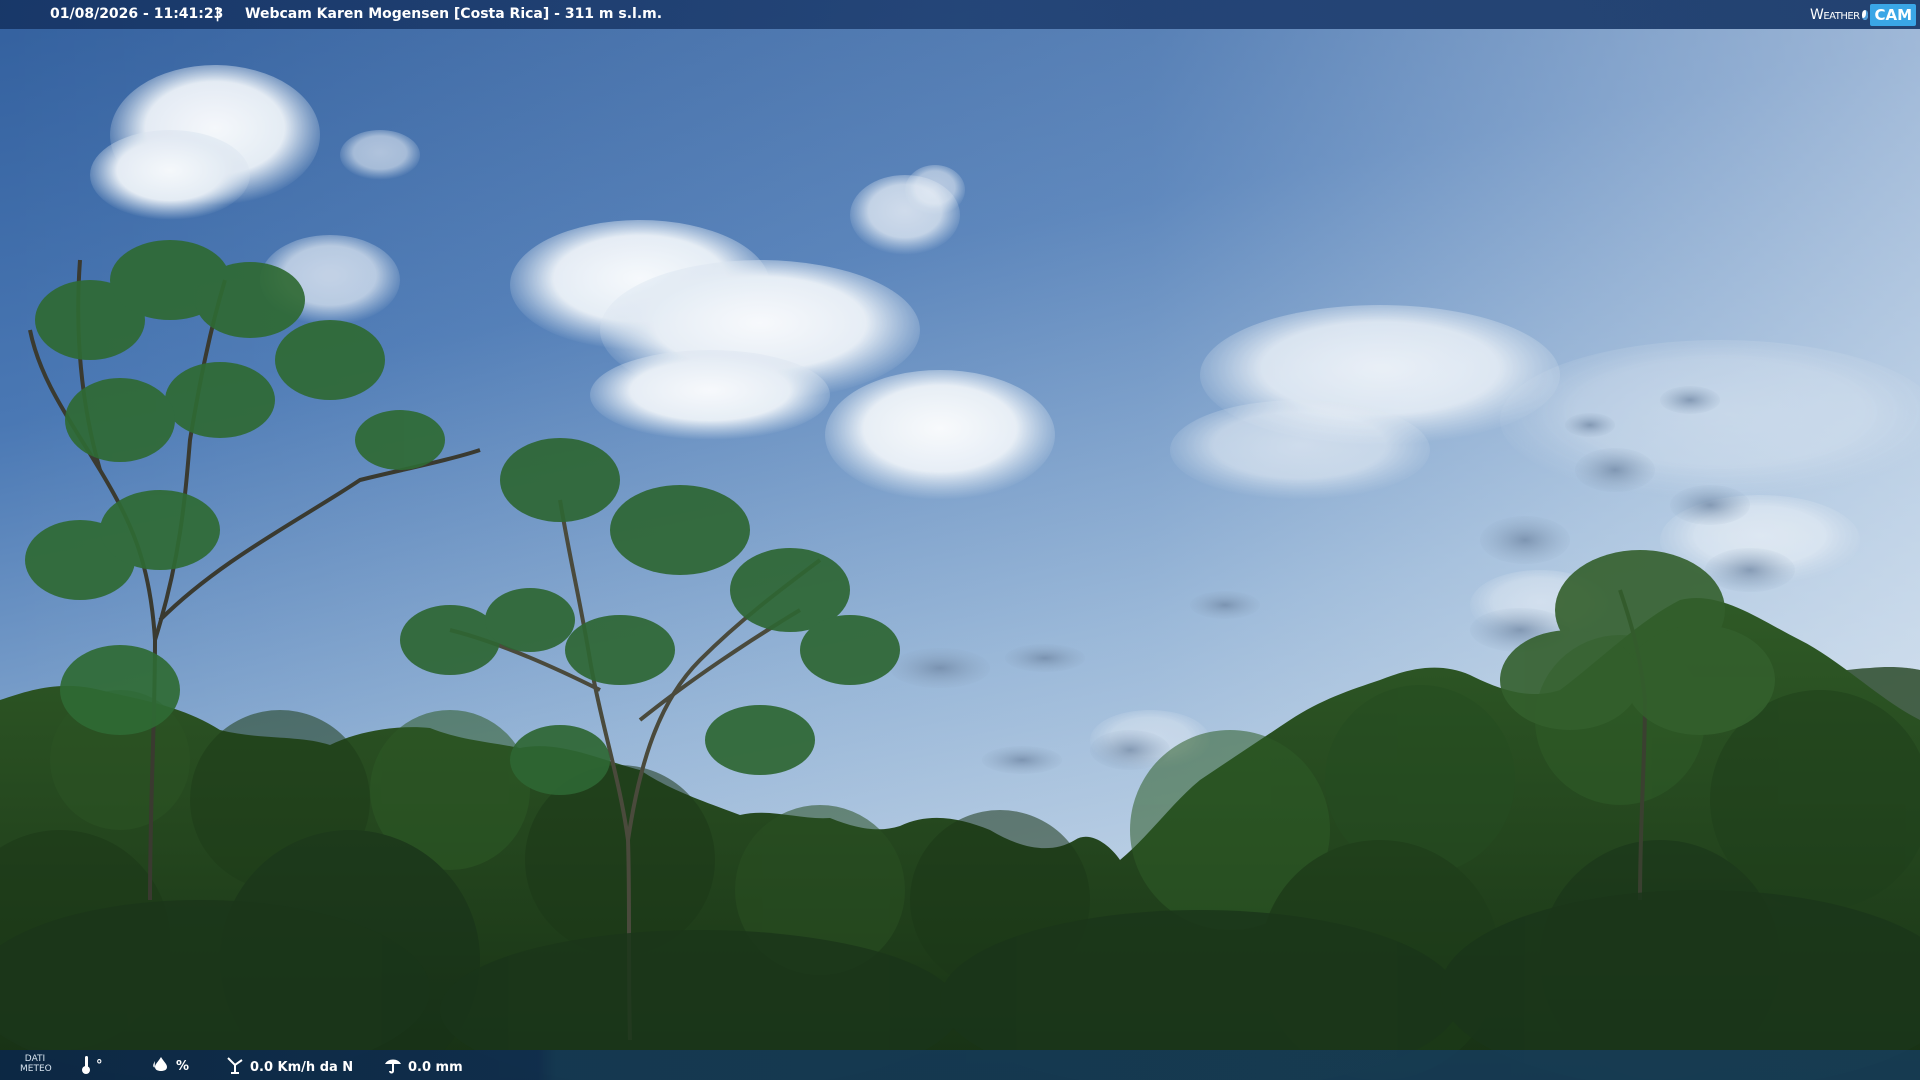  What do you see at coordinates (183, 1066) in the screenshot?
I see `humidity-value: %` at bounding box center [183, 1066].